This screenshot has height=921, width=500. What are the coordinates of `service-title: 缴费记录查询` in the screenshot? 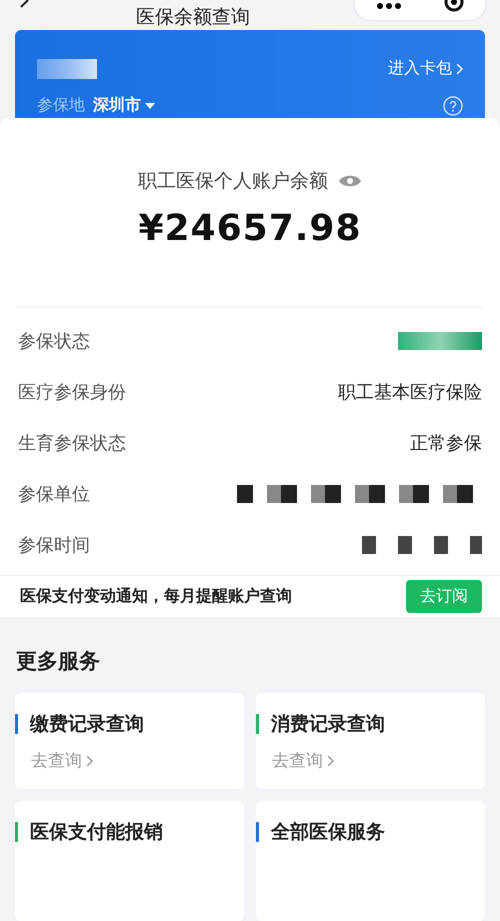 It's located at (87, 724).